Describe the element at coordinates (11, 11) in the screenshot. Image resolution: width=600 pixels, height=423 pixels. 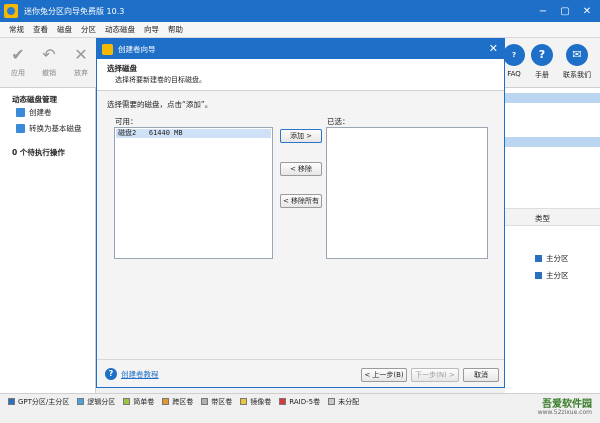
I see `app-logo-icon` at that location.